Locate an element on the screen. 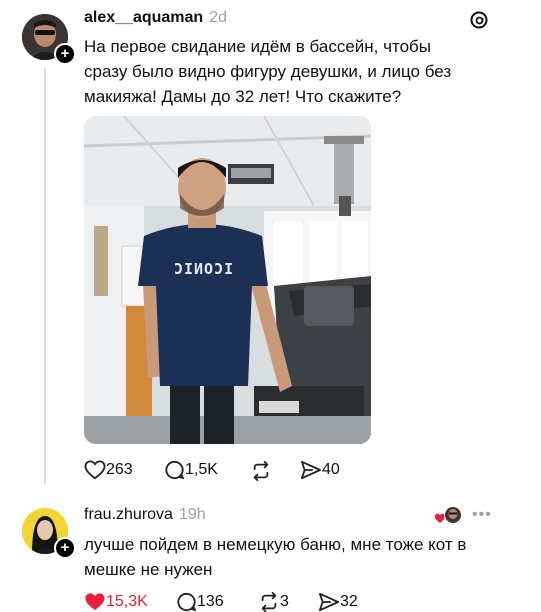  like-count: 263 is located at coordinates (119, 469).